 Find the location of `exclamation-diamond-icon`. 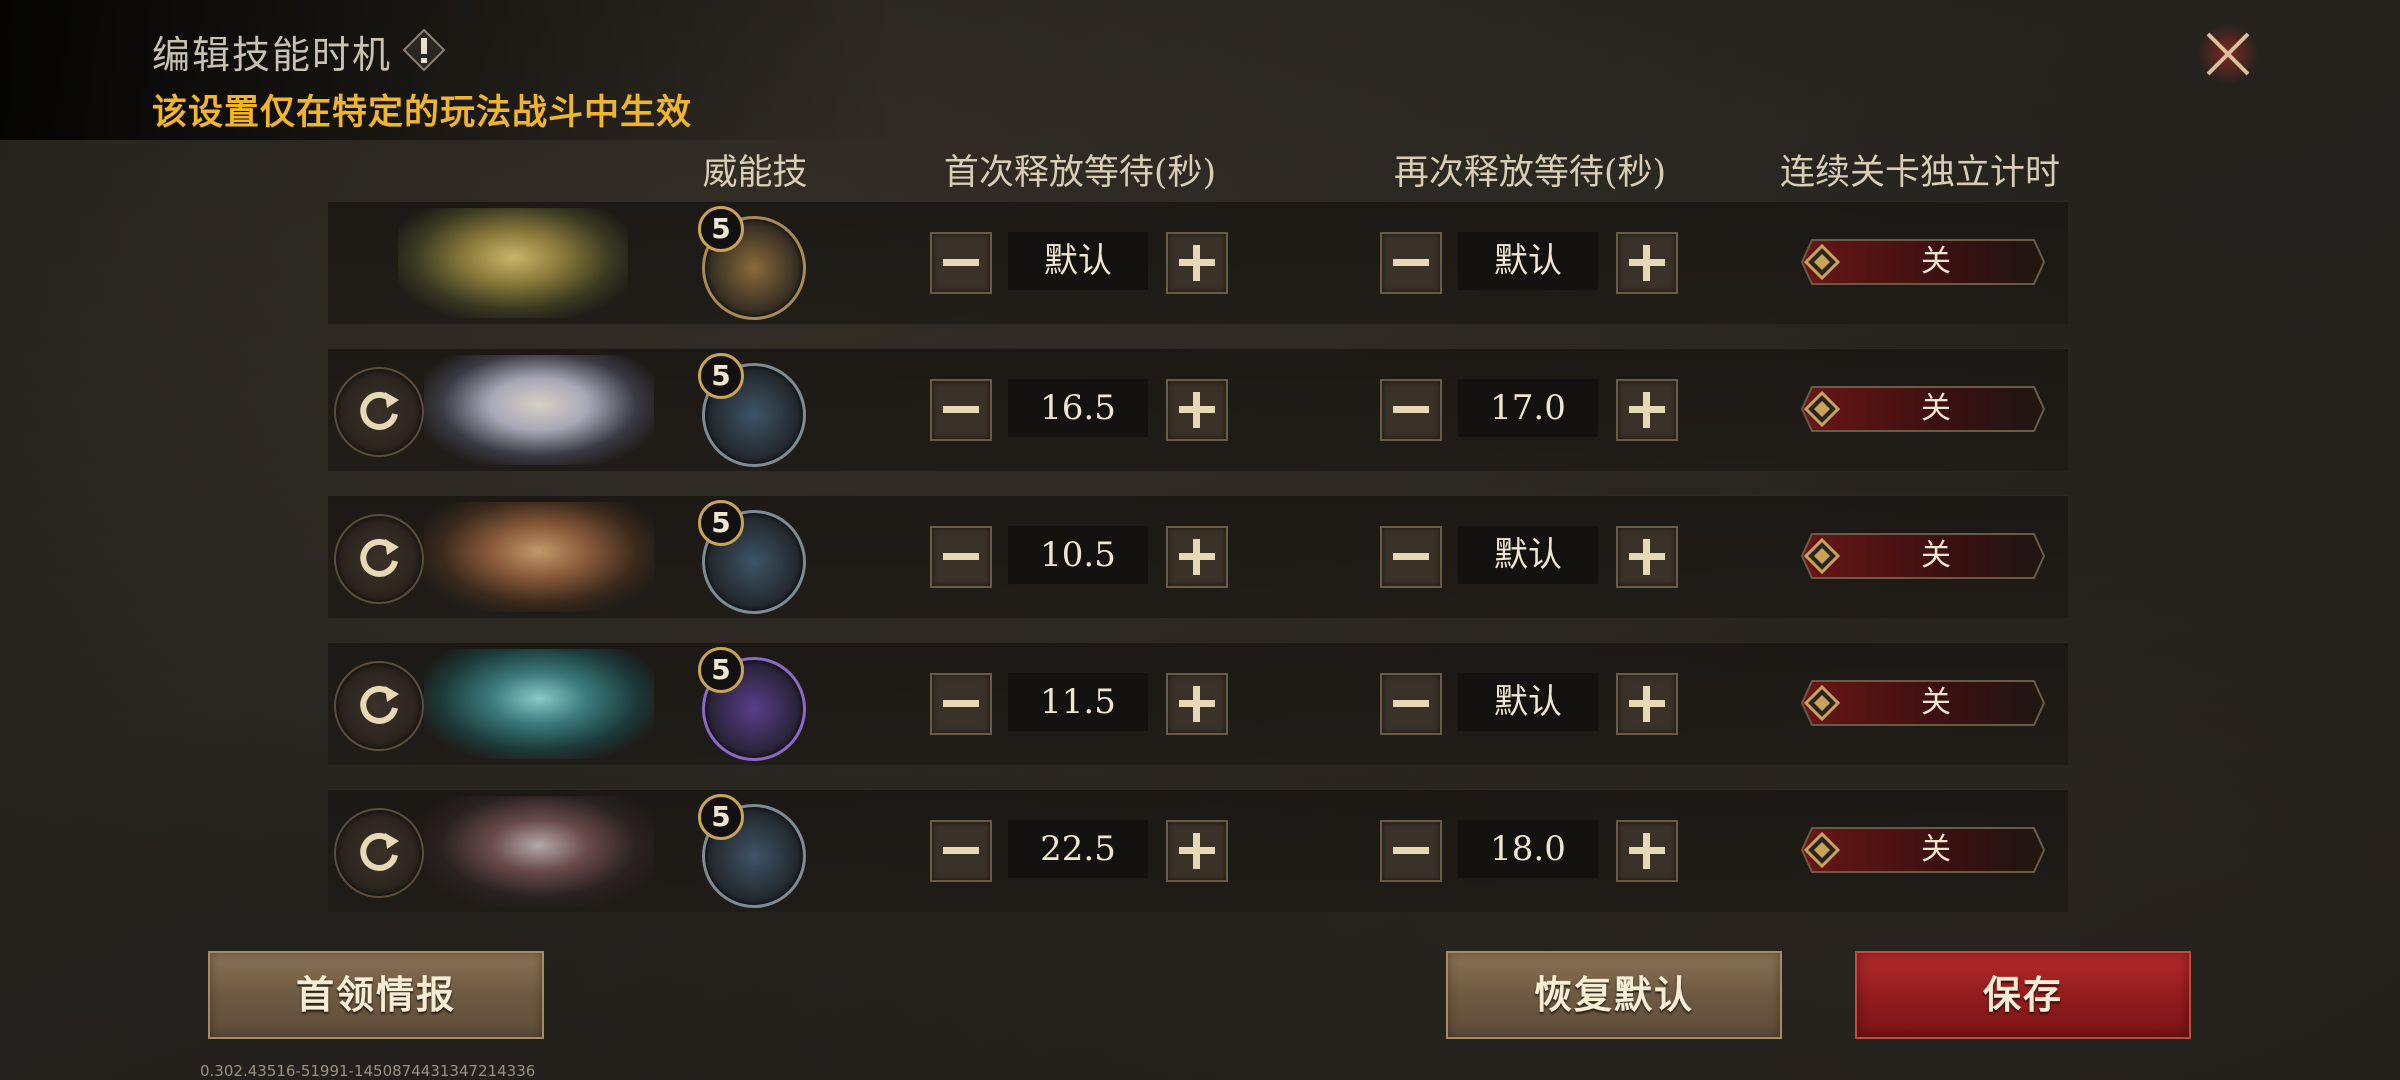

exclamation-diamond-icon is located at coordinates (424, 50).